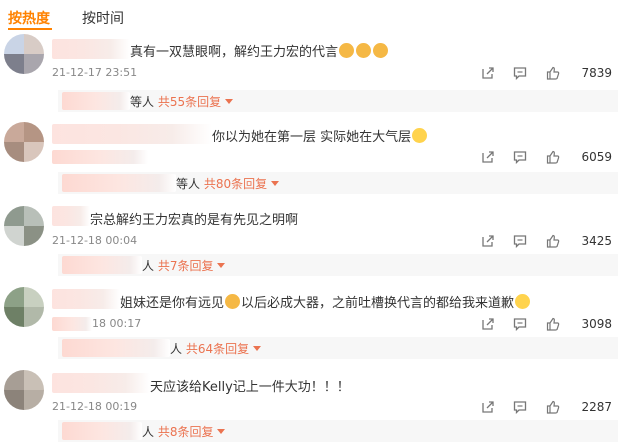  I want to click on reply-summary: 人 共8条回复, so click(338, 431).